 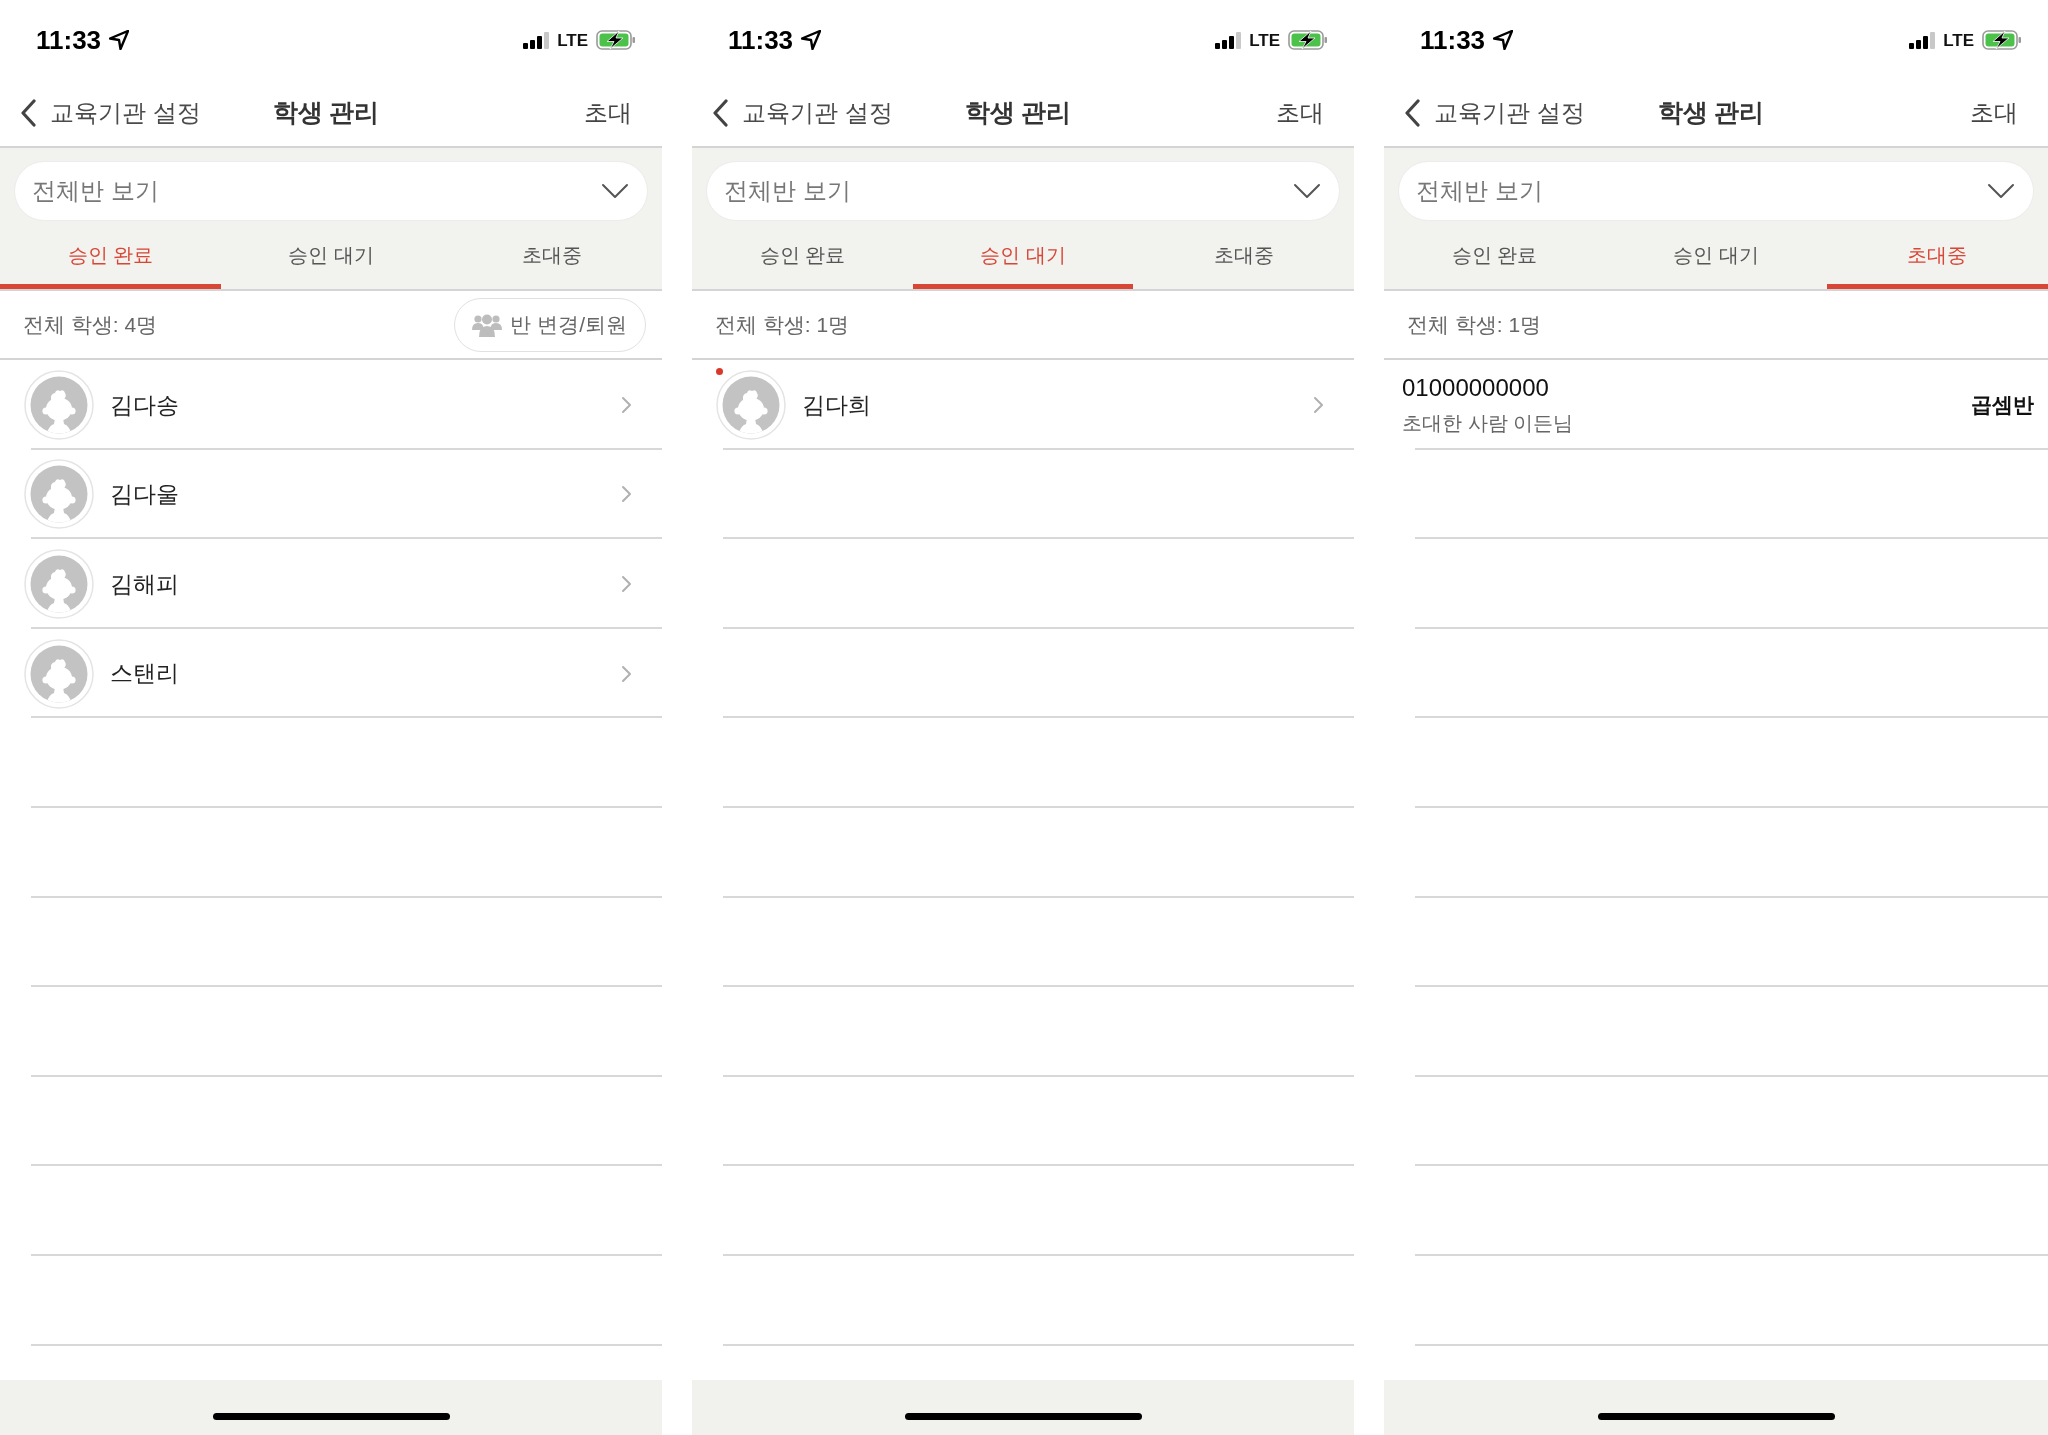 What do you see at coordinates (487, 324) in the screenshot?
I see `people-icon` at bounding box center [487, 324].